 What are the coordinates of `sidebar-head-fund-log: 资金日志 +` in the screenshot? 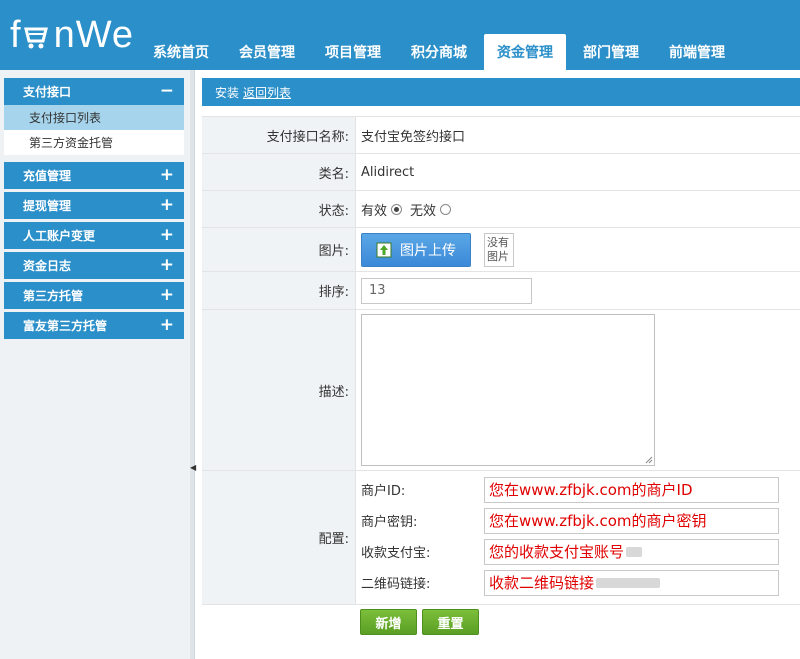 It's located at (94, 265).